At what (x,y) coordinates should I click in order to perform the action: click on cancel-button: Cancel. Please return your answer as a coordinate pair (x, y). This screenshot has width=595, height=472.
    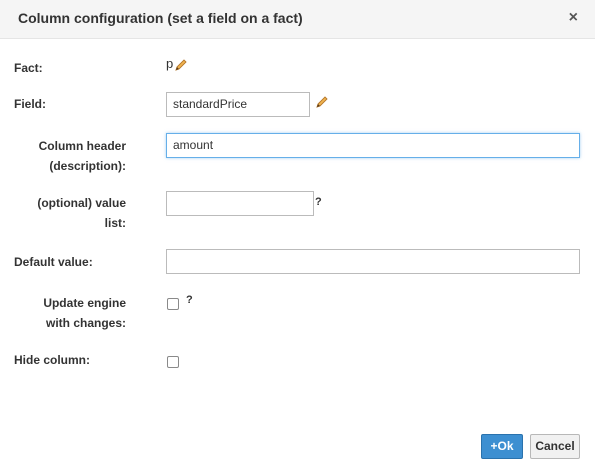
    Looking at the image, I should click on (555, 446).